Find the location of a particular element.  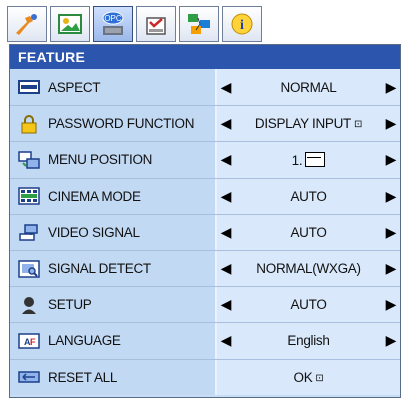

menu-item-label-cell: RESET ALL is located at coordinates (113, 377).